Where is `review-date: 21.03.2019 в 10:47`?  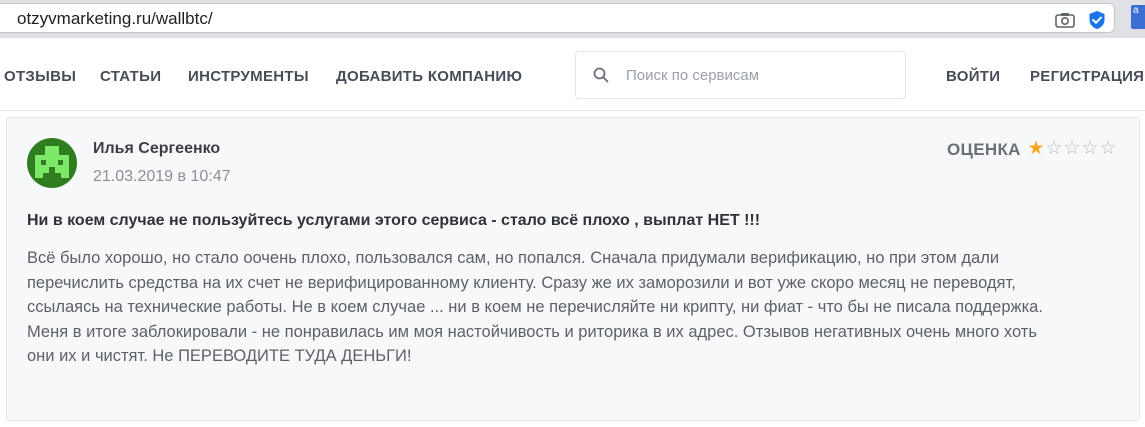
review-date: 21.03.2019 в 10:47 is located at coordinates (162, 176).